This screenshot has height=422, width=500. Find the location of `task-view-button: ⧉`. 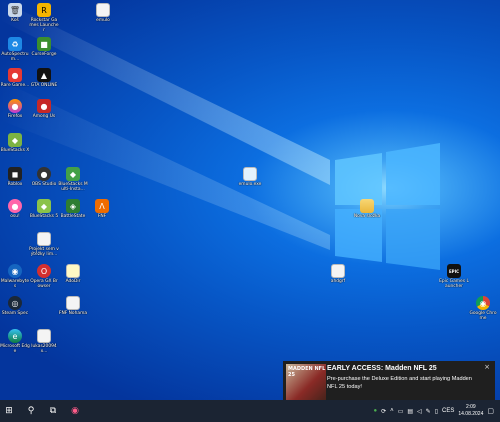

task-view-button: ⧉ is located at coordinates (53, 411).